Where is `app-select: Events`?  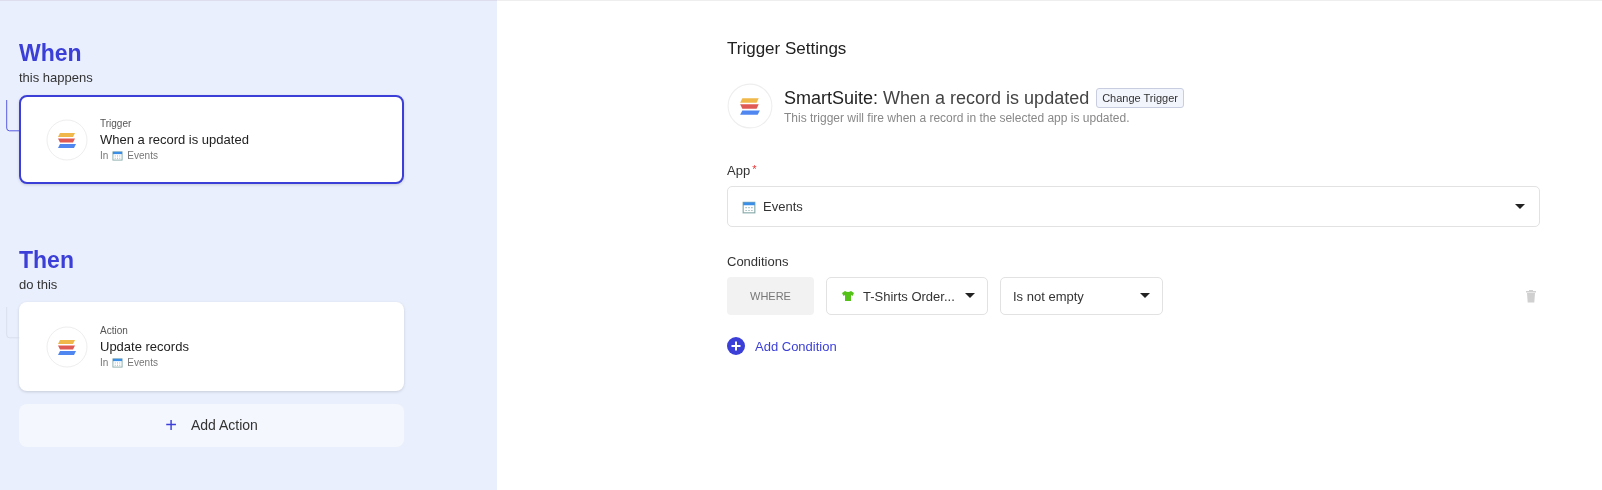 app-select: Events is located at coordinates (1133, 206).